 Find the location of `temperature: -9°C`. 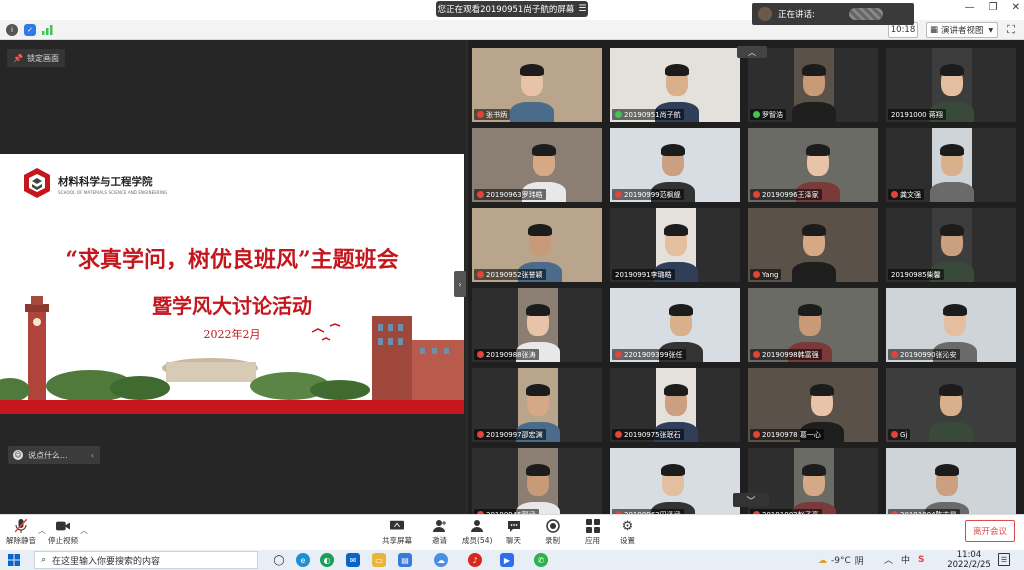

temperature: -9°C is located at coordinates (841, 560).